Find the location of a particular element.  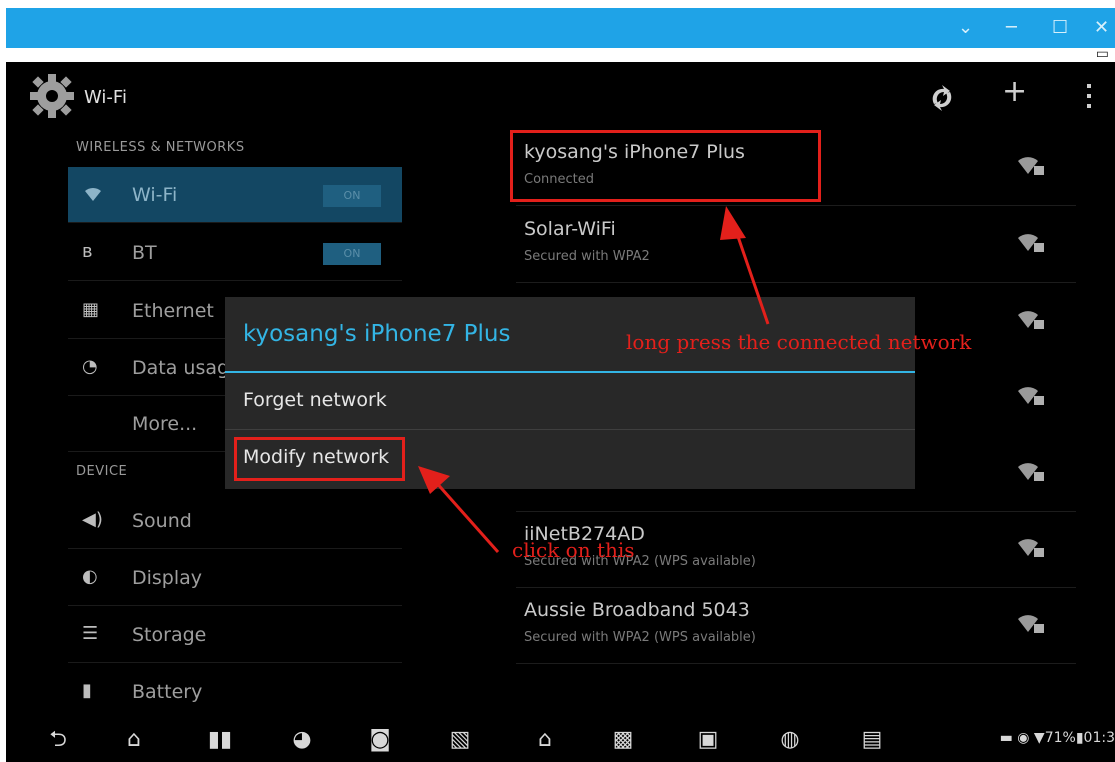

status-area: ▬ ◉ ▼71%▮01:3 is located at coordinates (1057, 738).